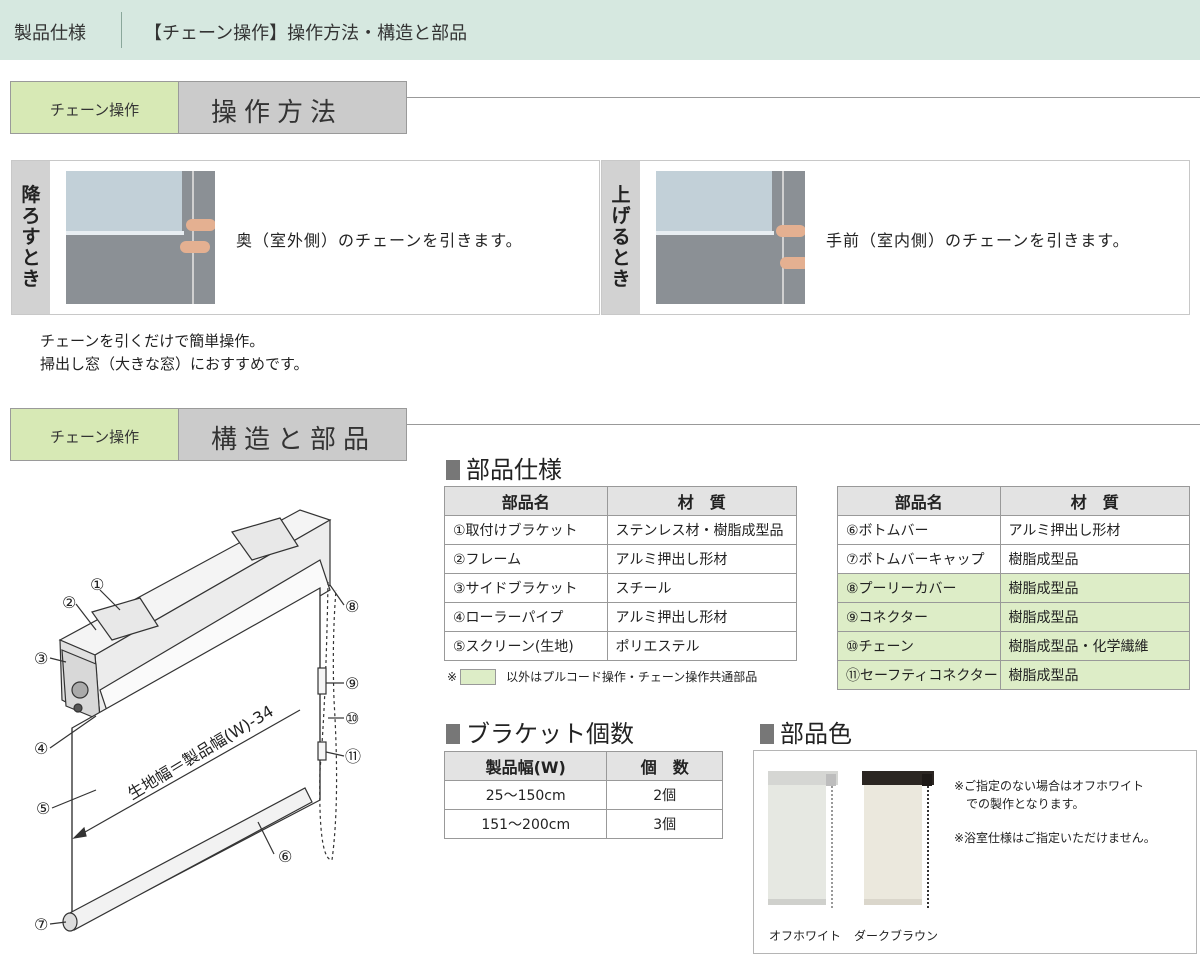  What do you see at coordinates (43, 808) in the screenshot?
I see `callout-5: ⑤` at bounding box center [43, 808].